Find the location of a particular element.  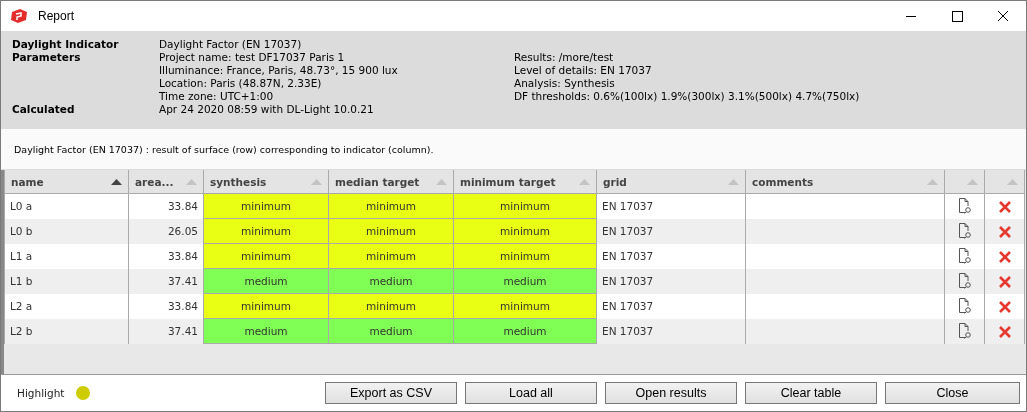

window-title: Report is located at coordinates (56, 16).